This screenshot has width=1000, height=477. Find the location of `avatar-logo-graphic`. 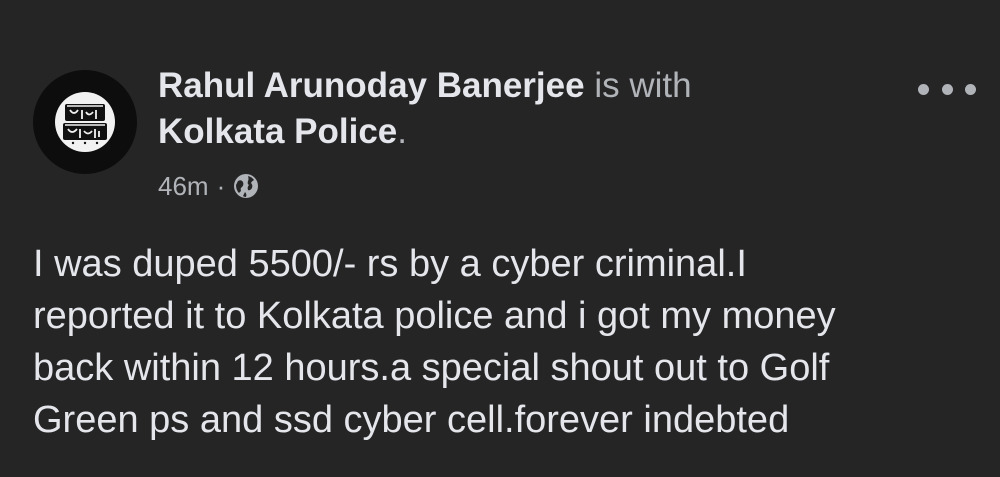

avatar-logo-graphic is located at coordinates (85, 124).